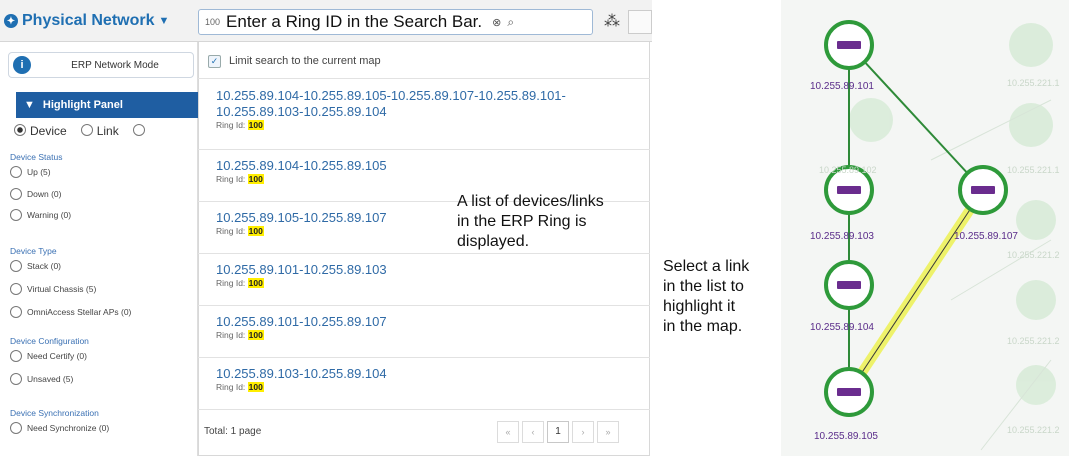 This screenshot has height=461, width=1069. I want to click on option-up: Up (5), so click(30, 172).